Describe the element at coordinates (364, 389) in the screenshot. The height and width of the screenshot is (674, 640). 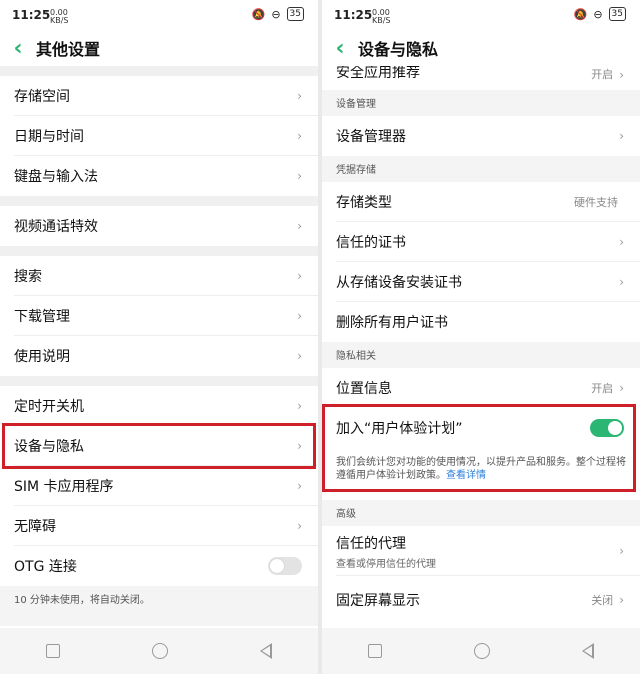
I see `item-label: 位置信息` at that location.